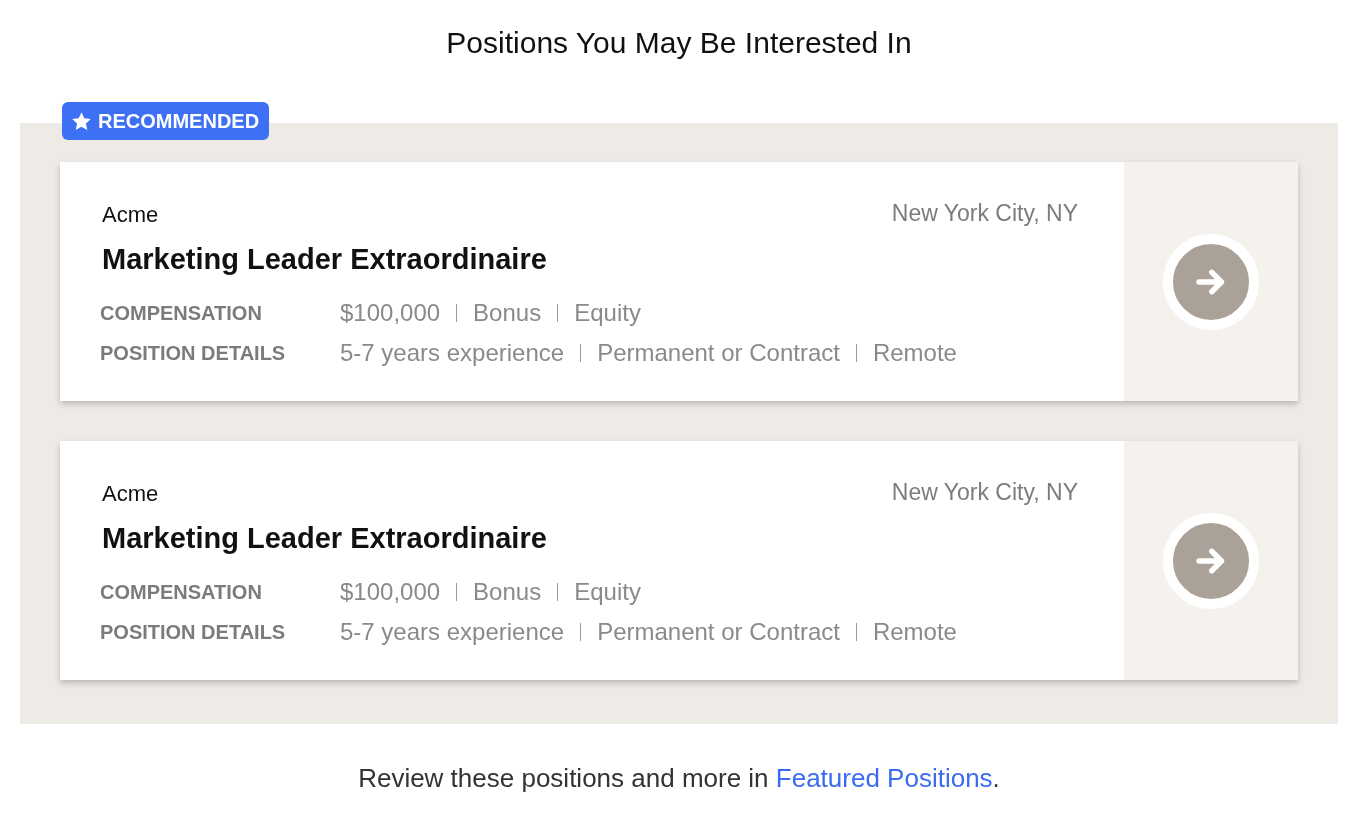  What do you see at coordinates (679, 43) in the screenshot?
I see `page-heading: Positions You May Be Interested In` at bounding box center [679, 43].